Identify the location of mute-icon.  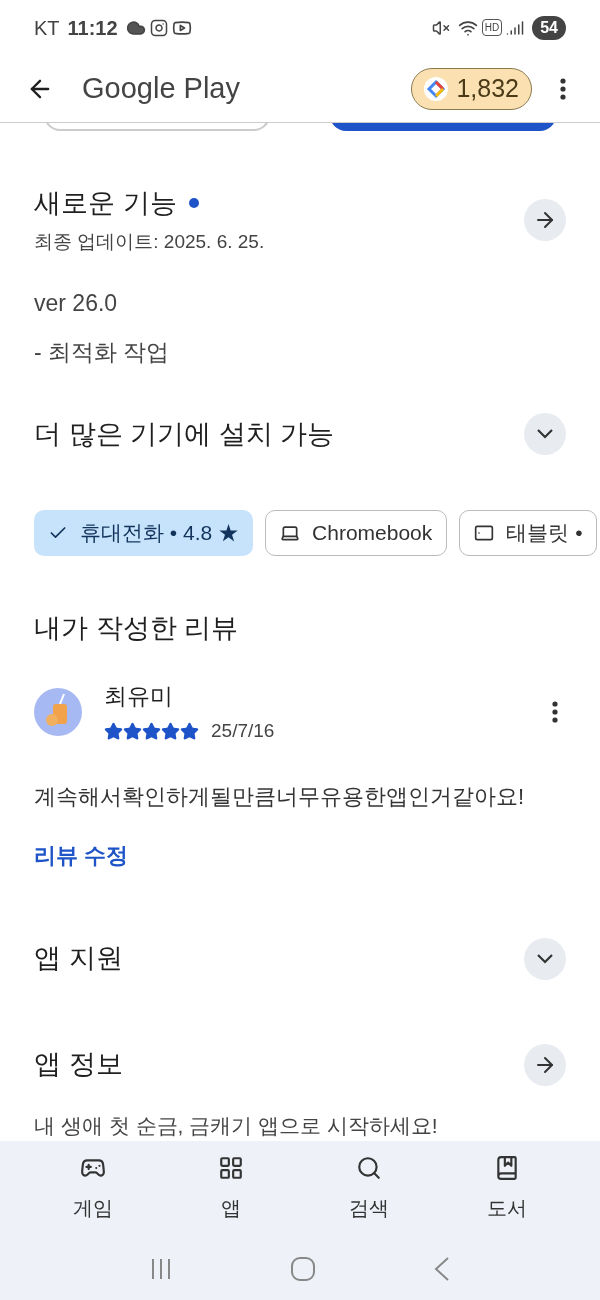
(440, 27).